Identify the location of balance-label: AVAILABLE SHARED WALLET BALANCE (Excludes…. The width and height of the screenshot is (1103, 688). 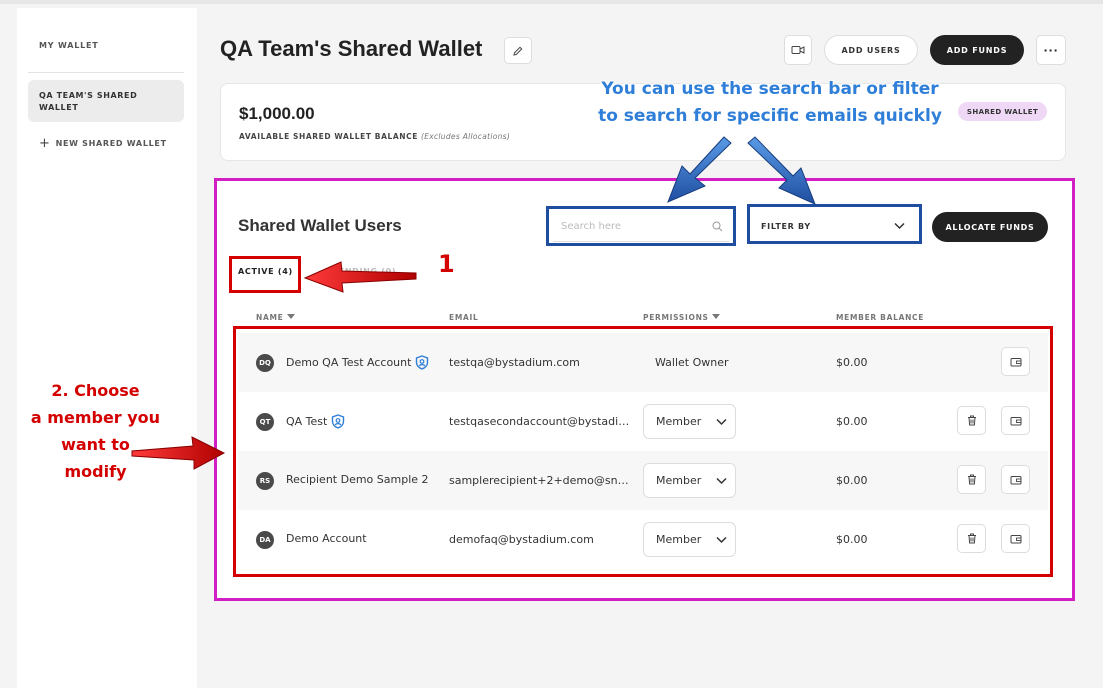
(374, 136).